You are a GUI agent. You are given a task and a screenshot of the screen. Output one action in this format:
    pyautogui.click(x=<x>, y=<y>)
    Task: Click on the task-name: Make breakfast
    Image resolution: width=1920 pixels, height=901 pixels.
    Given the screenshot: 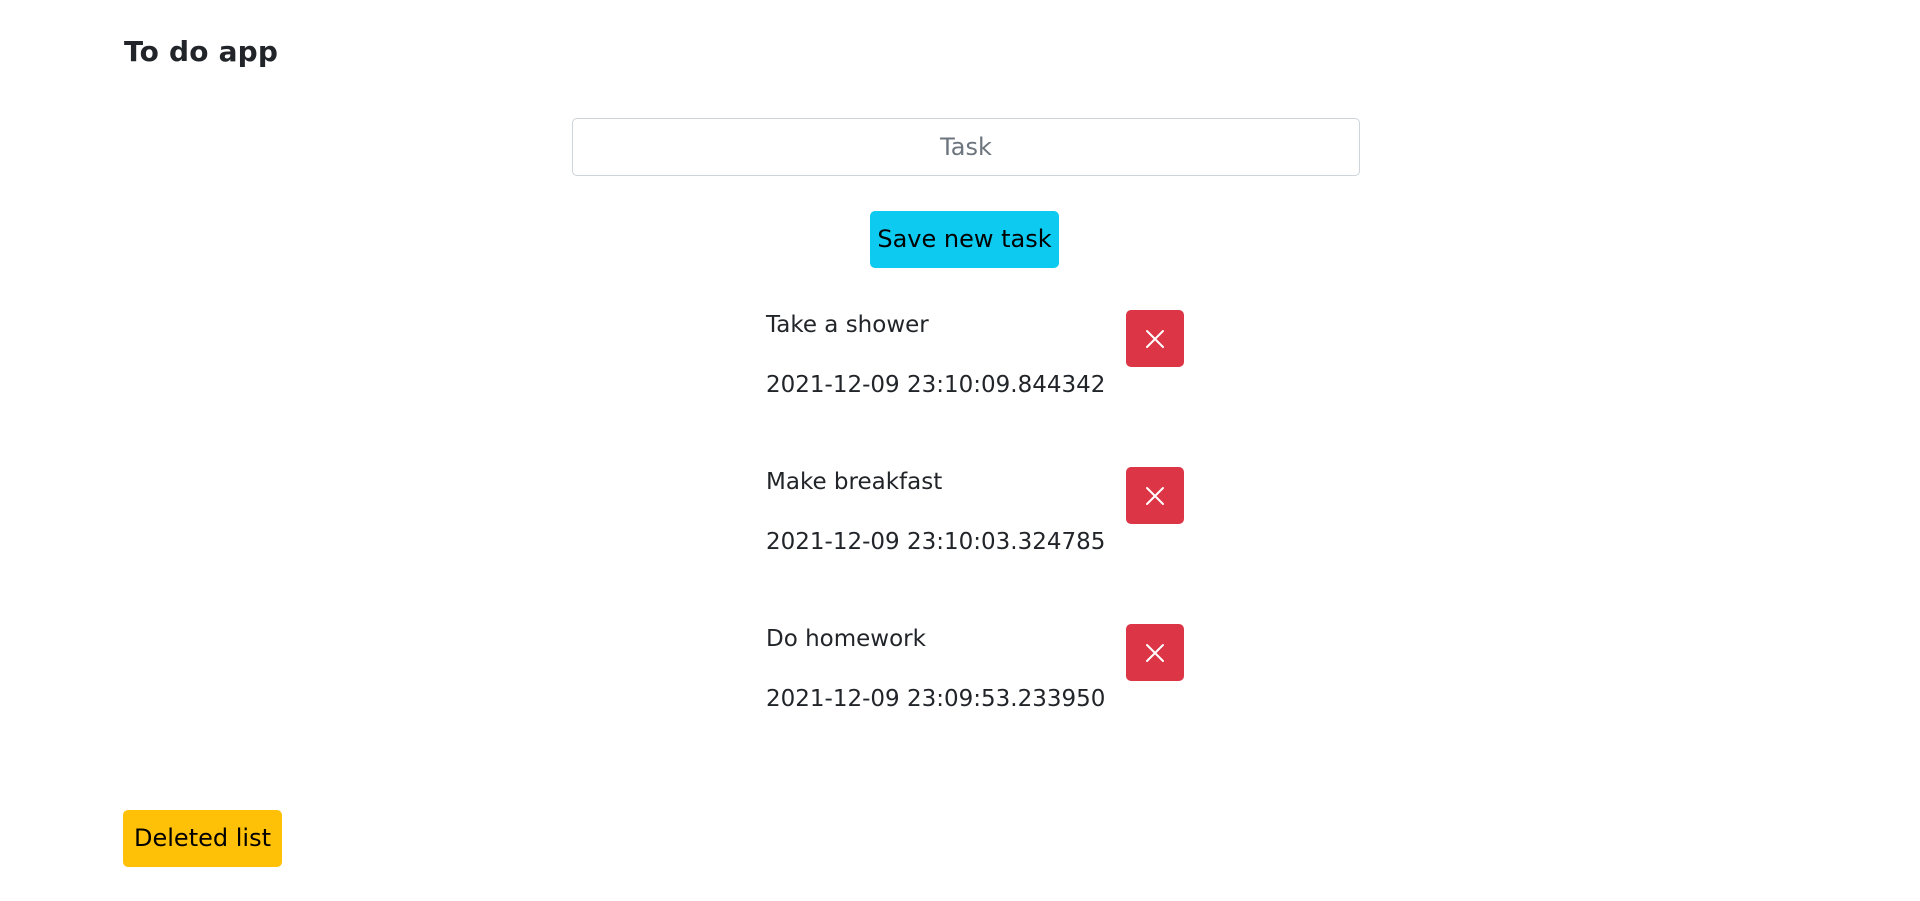 What is the action you would take?
    pyautogui.click(x=854, y=482)
    